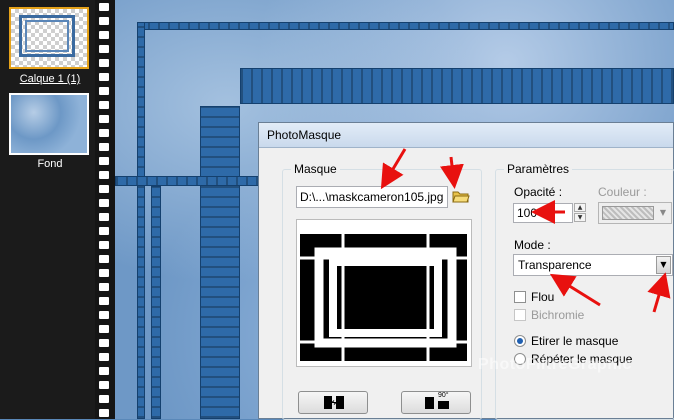 The image size is (674, 420). I want to click on color-picker: ▼, so click(635, 213).